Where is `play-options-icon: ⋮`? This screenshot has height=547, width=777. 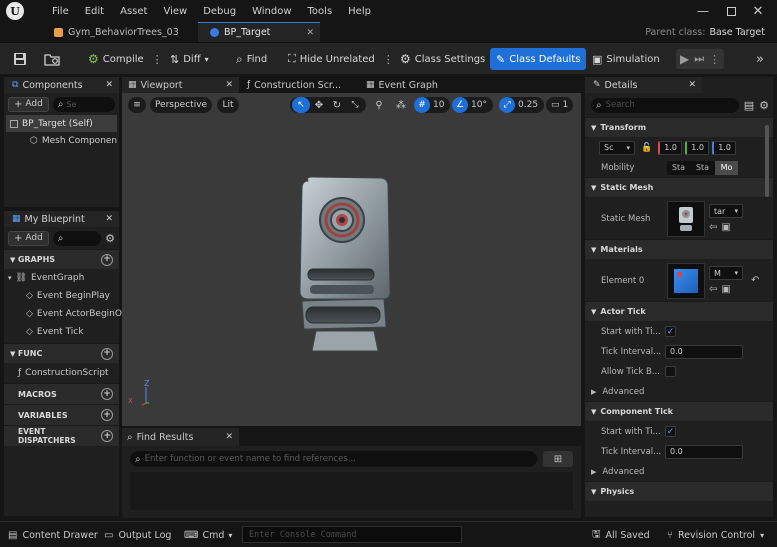
play-options-icon: ⋮ is located at coordinates (714, 59).